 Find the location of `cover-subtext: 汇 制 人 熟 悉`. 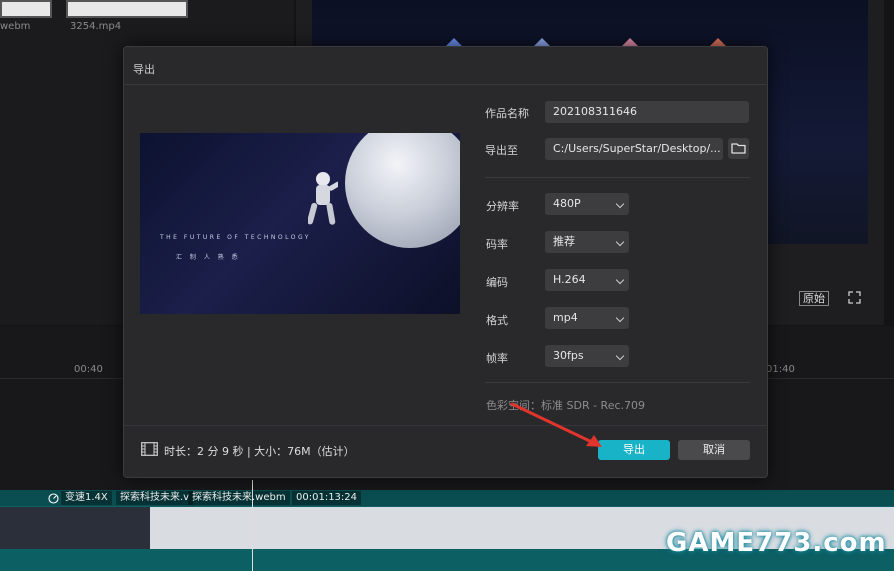

cover-subtext: 汇 制 人 熟 悉 is located at coordinates (208, 257).